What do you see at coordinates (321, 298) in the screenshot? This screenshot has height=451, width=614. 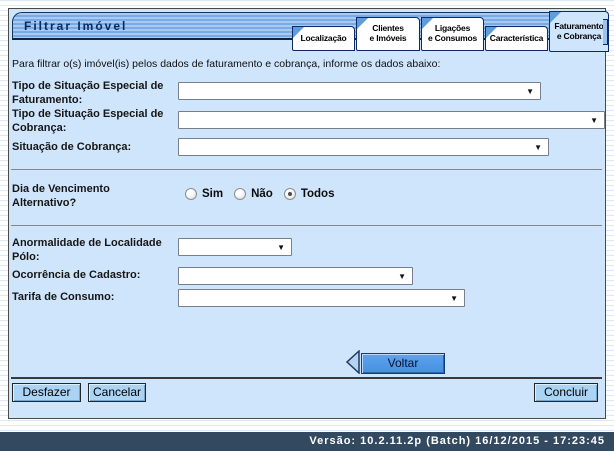 I see `tarifa-consumo-select: ▼` at bounding box center [321, 298].